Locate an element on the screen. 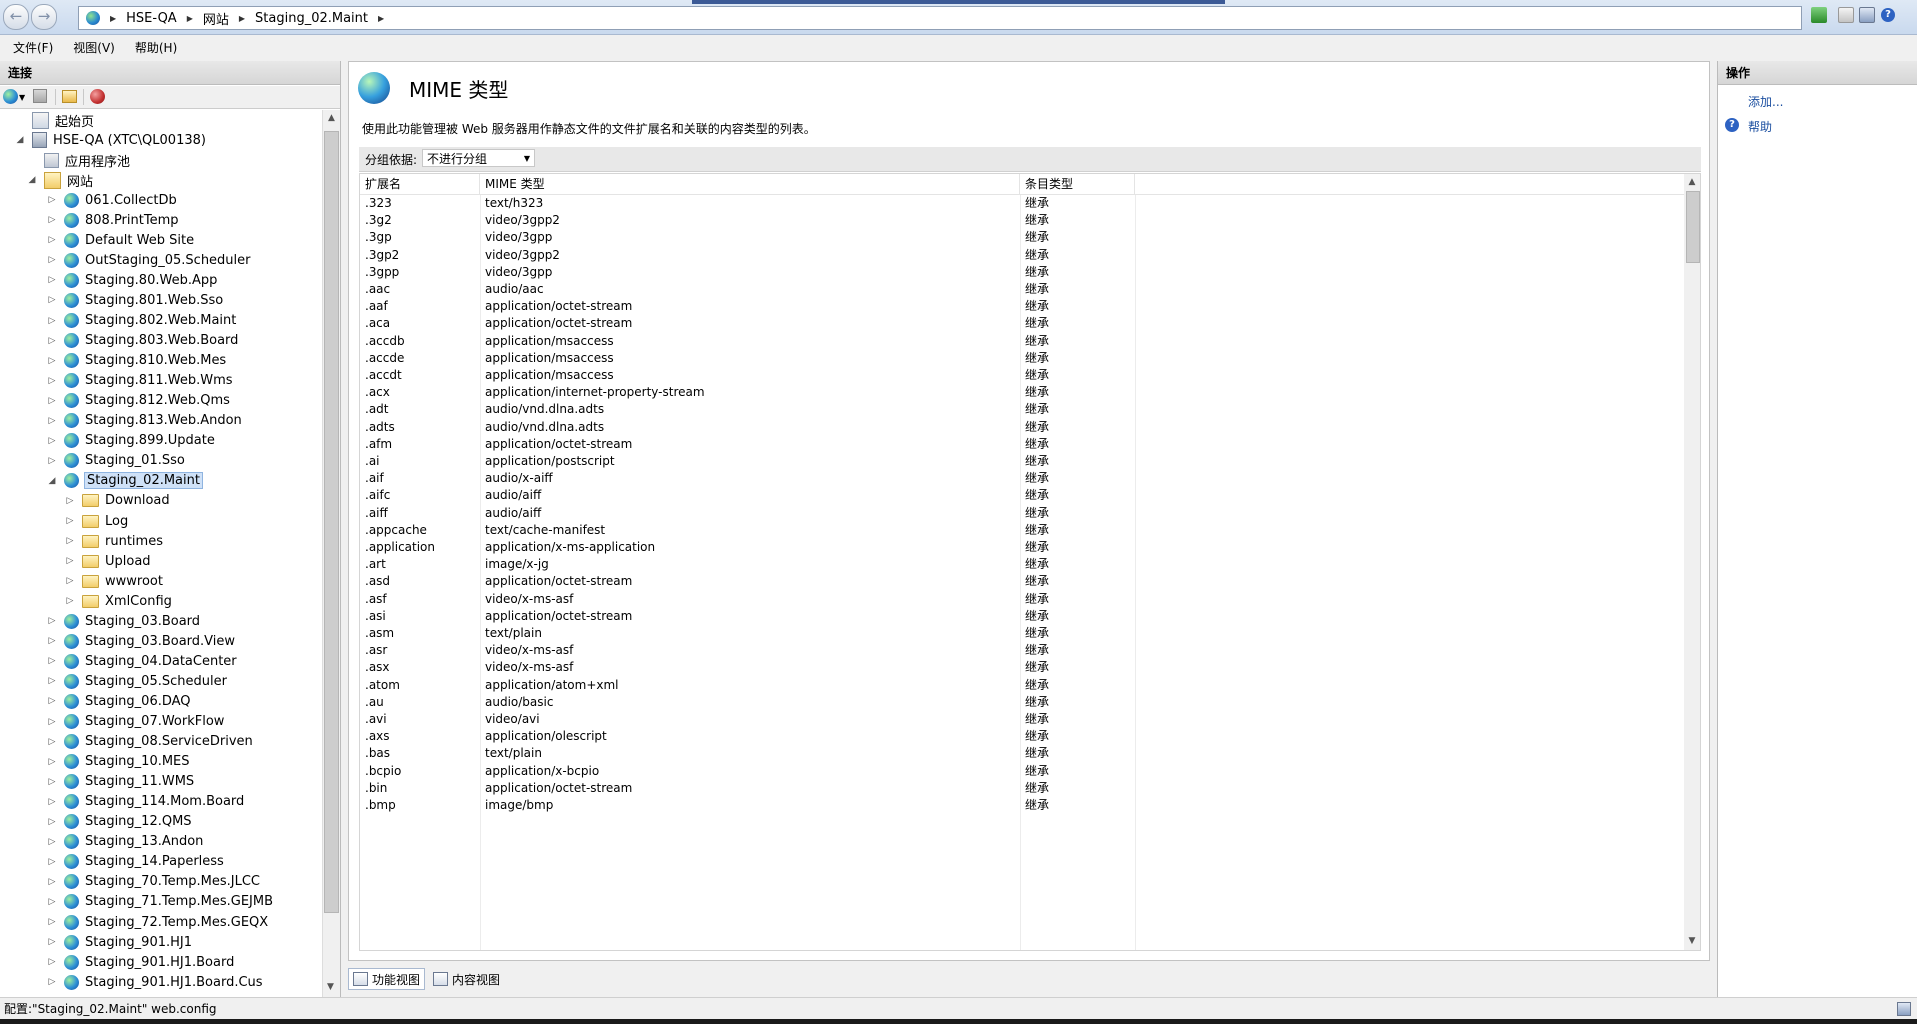  table-row: .atom application/atom+xml 继承 is located at coordinates (1022, 685).